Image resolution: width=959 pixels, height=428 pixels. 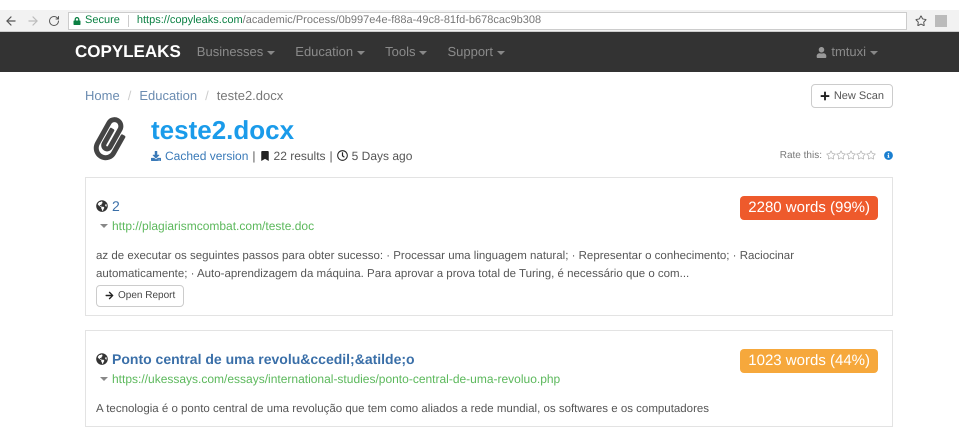 I want to click on nav-menu: Education, so click(x=330, y=52).